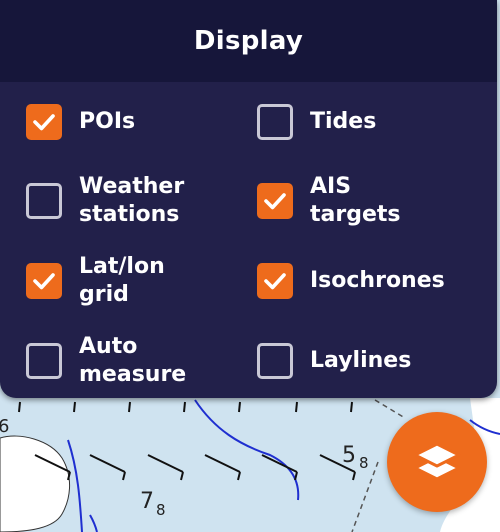  I want to click on option-lat-lon-grid: Lat/lon grid, so click(95, 281).